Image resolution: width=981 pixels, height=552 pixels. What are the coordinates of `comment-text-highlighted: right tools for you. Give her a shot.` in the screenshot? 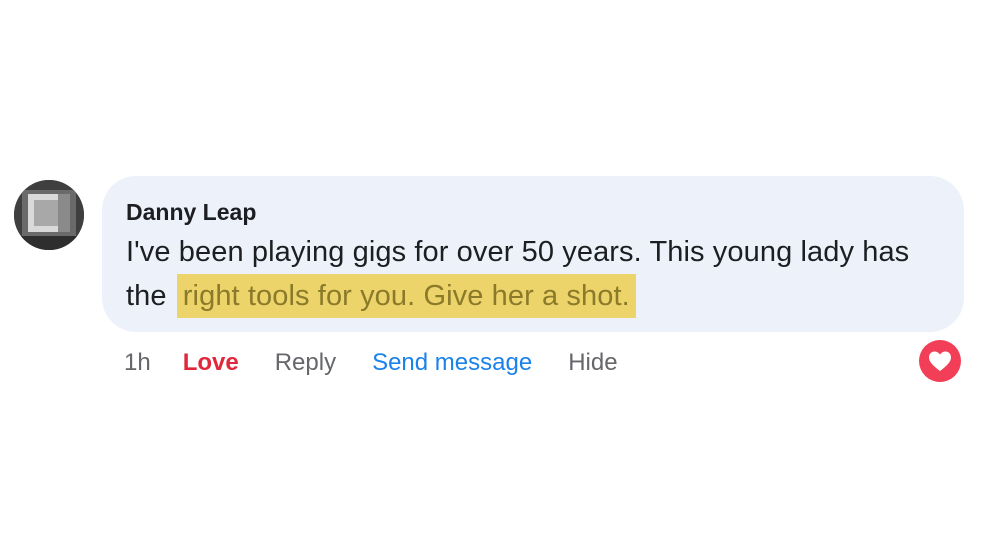 It's located at (406, 296).